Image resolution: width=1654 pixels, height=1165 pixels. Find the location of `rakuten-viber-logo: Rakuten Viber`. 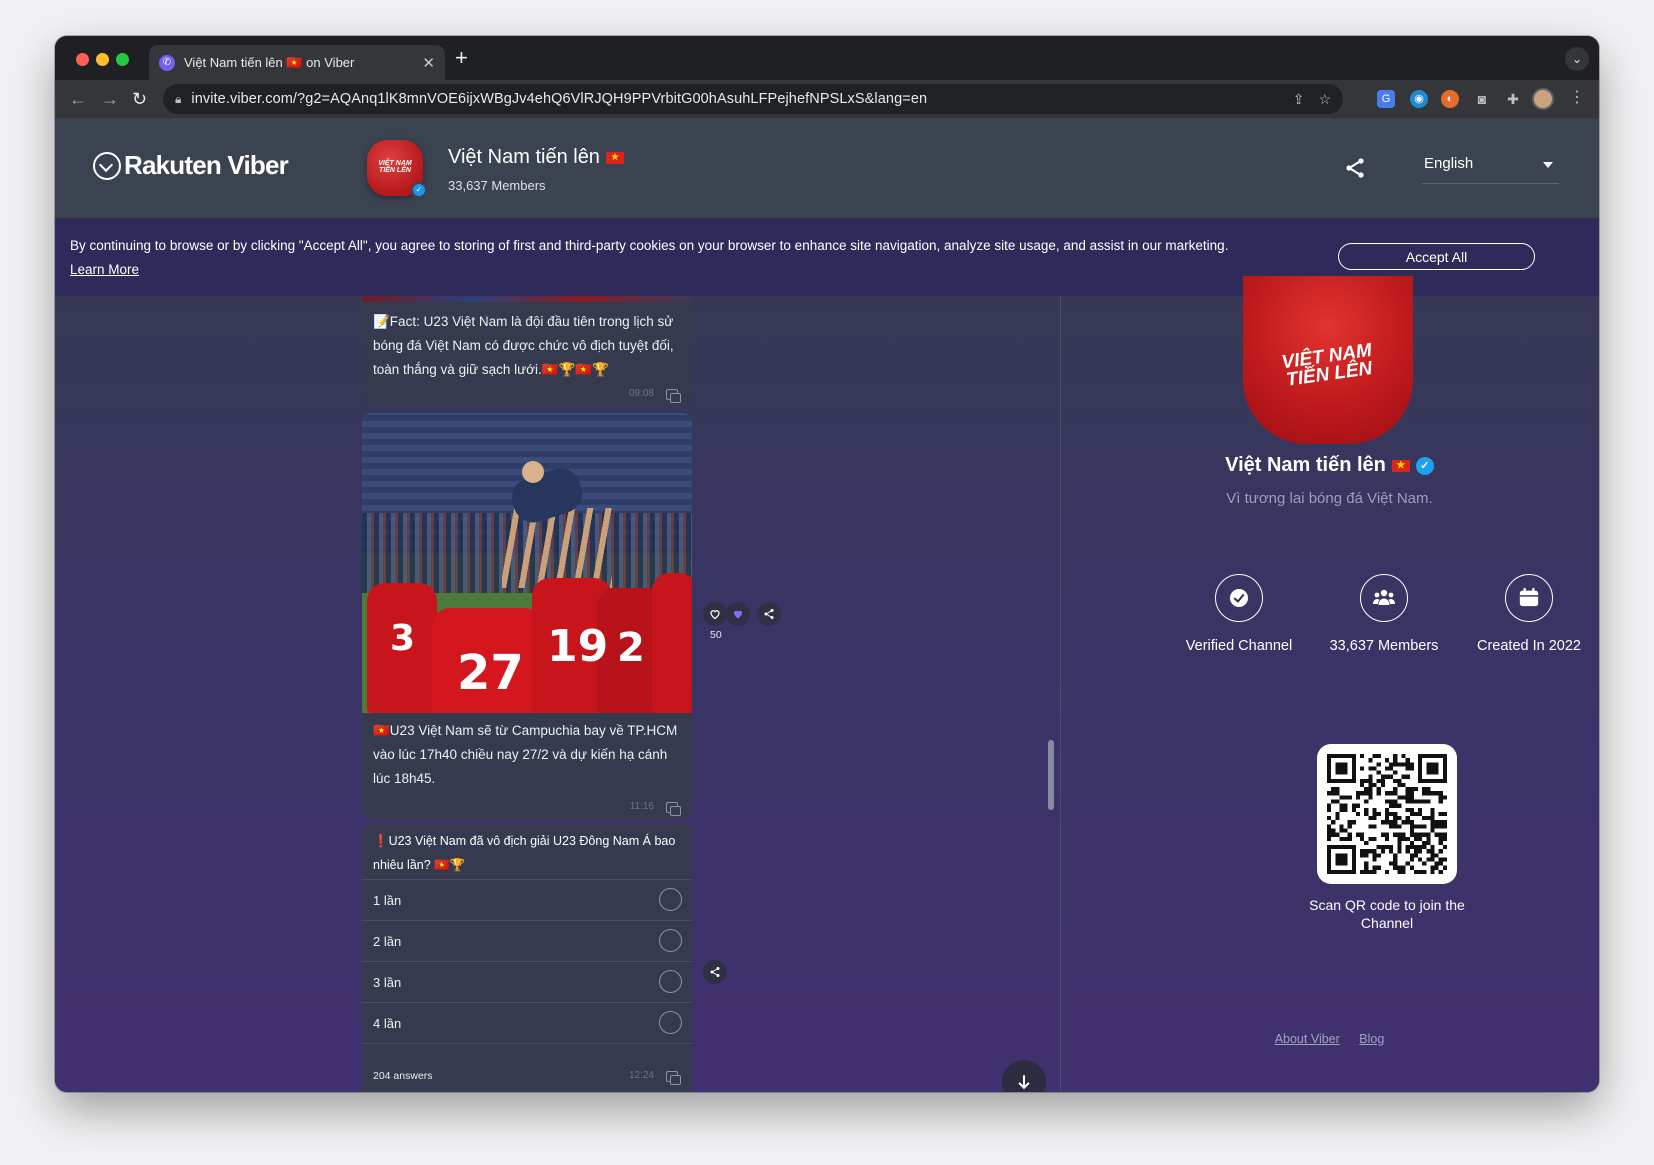

rakuten-viber-logo: Rakuten Viber is located at coordinates (191, 165).